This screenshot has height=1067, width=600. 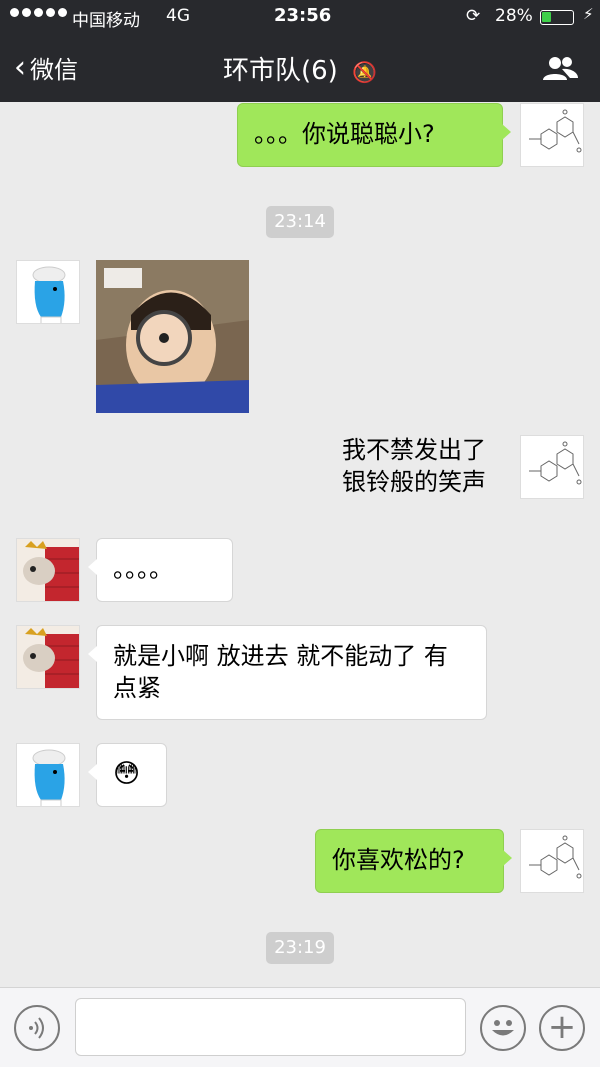 I want to click on message-bubble-other: 。。。。, so click(x=160, y=570).